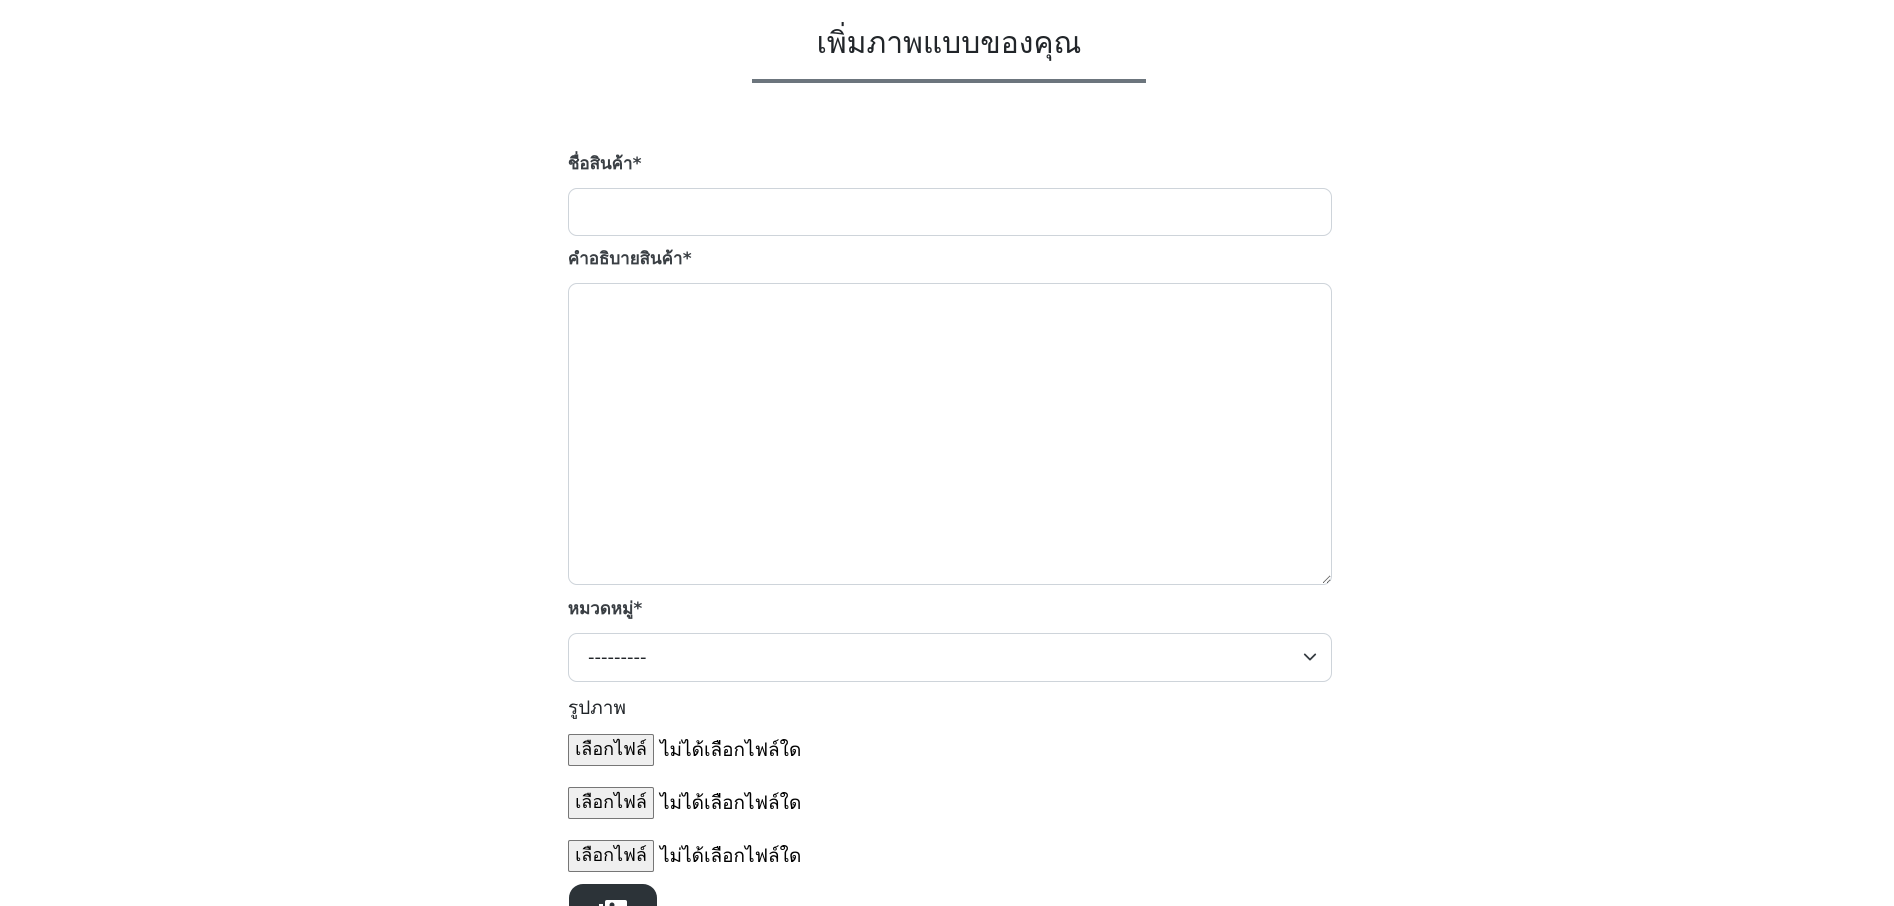 The image size is (1894, 906). What do you see at coordinates (611, 856) in the screenshot?
I see `choose-file-button-3: เลือกไฟล์` at bounding box center [611, 856].